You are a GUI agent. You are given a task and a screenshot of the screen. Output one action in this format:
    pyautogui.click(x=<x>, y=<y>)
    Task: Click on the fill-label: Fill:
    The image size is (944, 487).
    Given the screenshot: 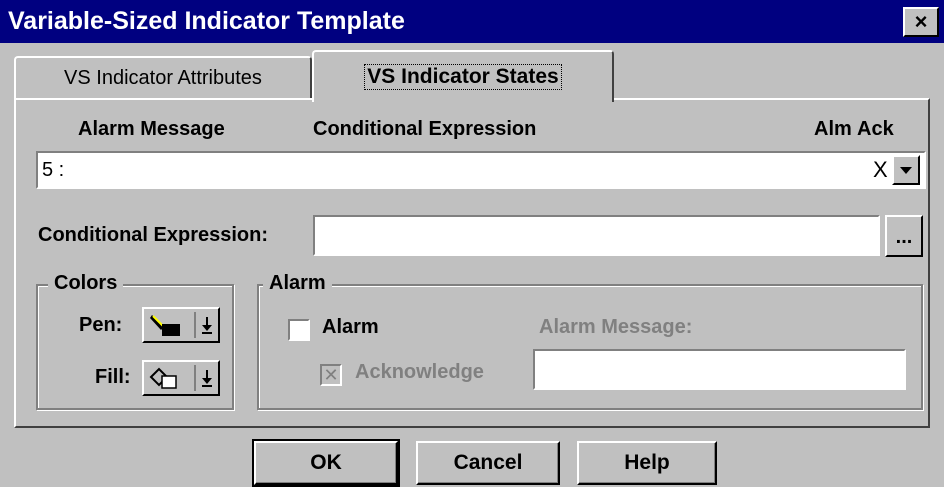 What is the action you would take?
    pyautogui.click(x=113, y=377)
    